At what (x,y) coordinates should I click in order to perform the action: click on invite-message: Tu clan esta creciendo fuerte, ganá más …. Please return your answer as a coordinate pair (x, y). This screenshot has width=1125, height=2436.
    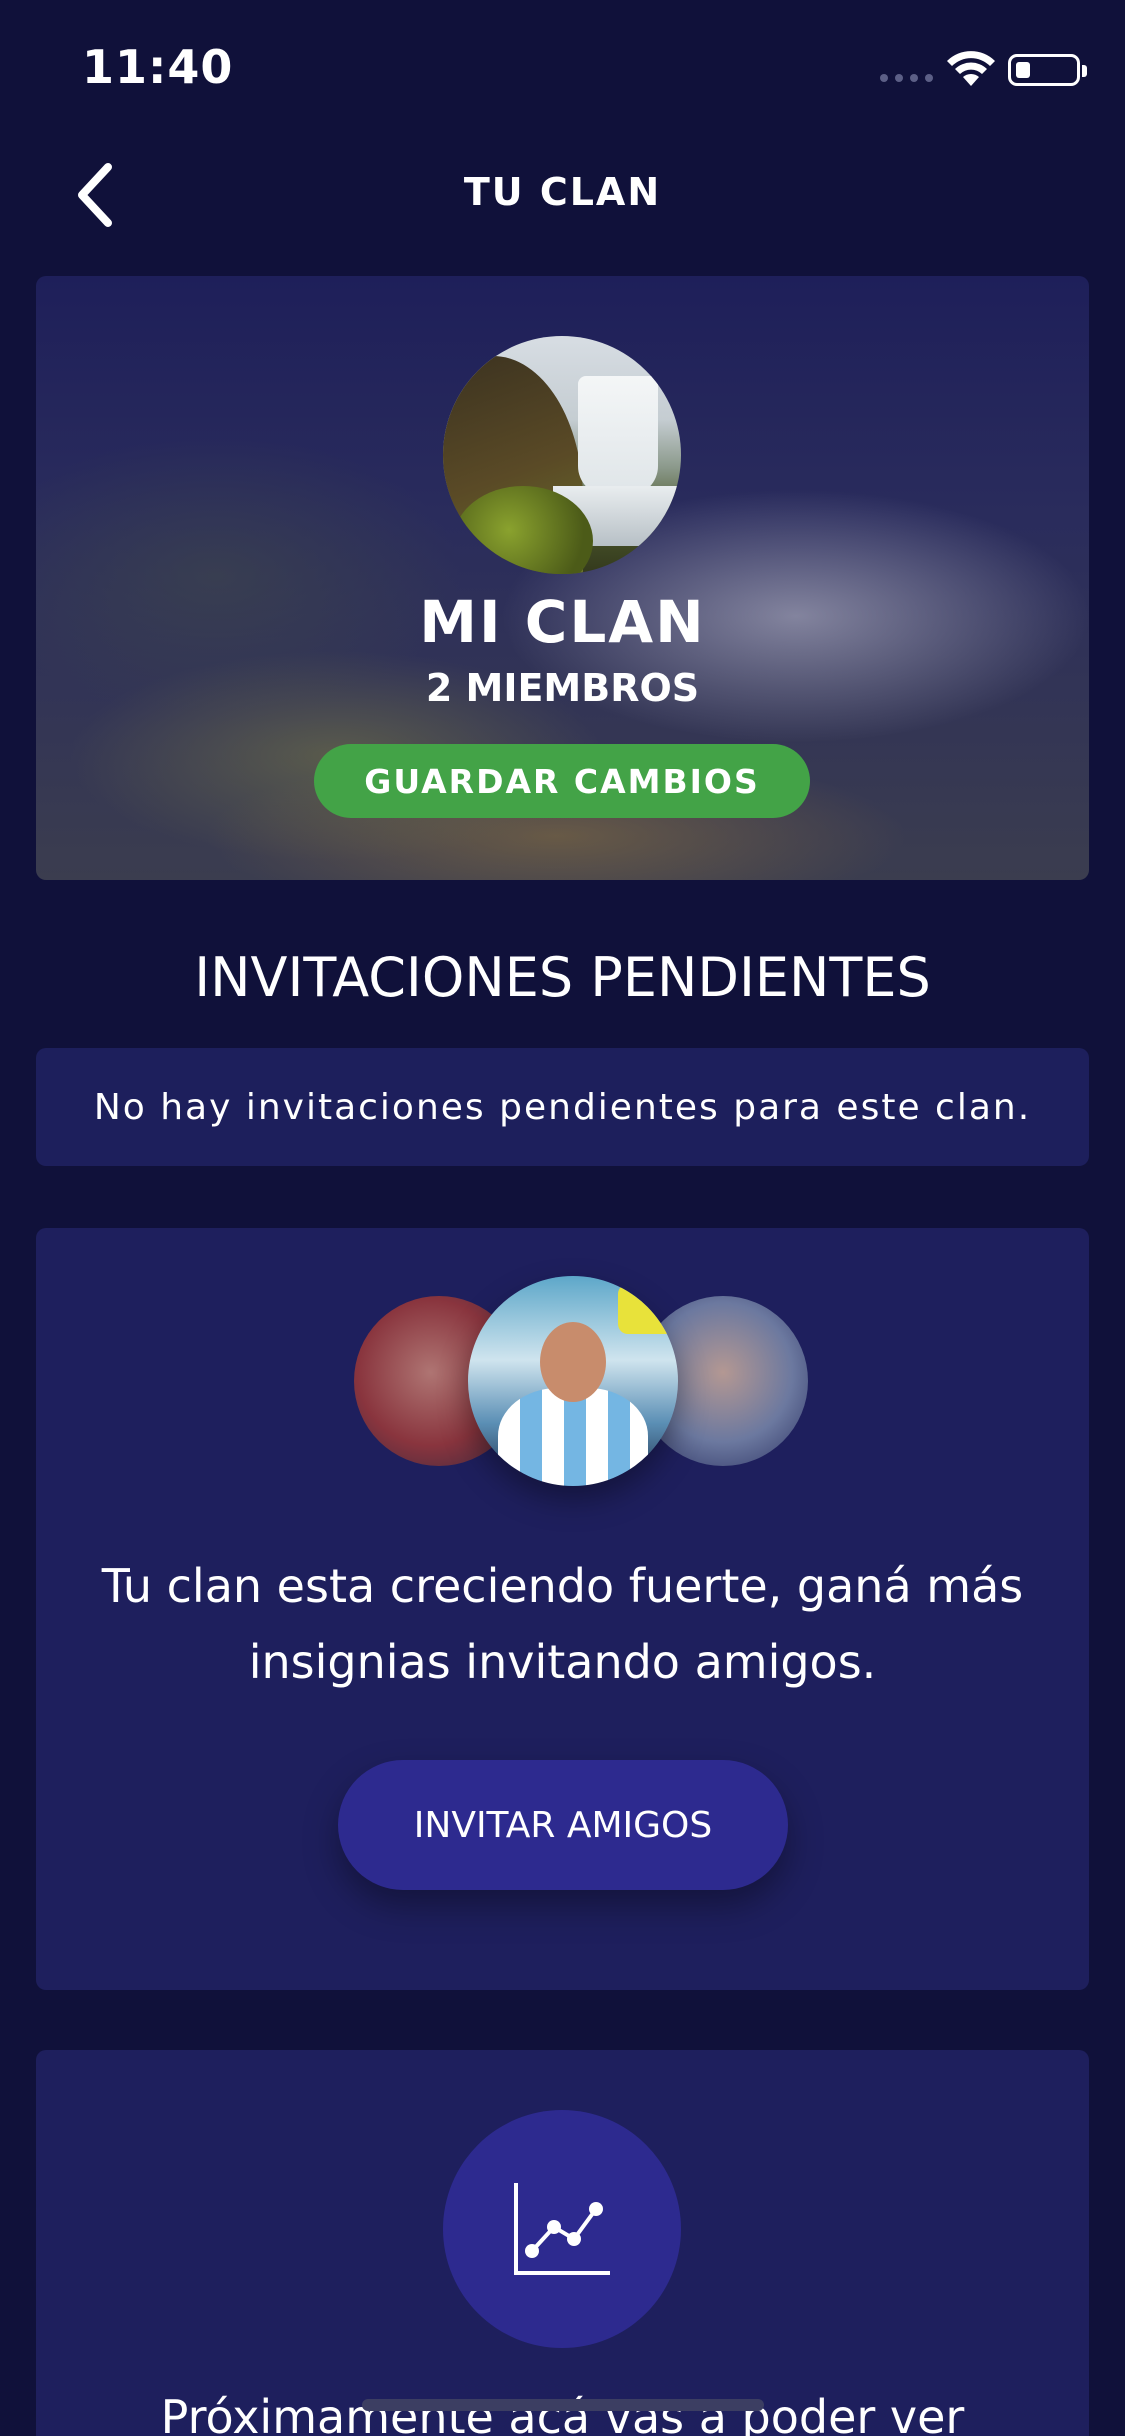
    Looking at the image, I should click on (562, 1624).